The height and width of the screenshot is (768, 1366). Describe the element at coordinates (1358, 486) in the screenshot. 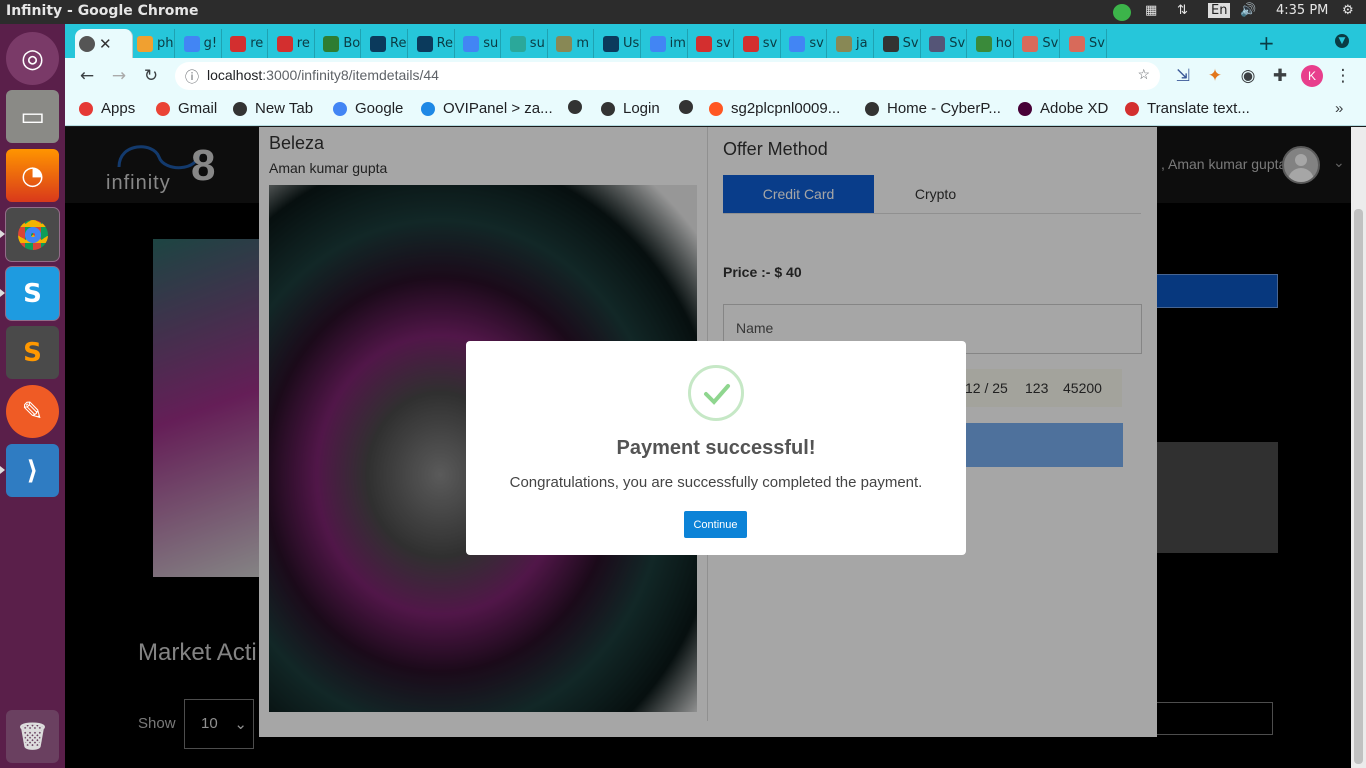

I see `scrollbar-thumb` at that location.